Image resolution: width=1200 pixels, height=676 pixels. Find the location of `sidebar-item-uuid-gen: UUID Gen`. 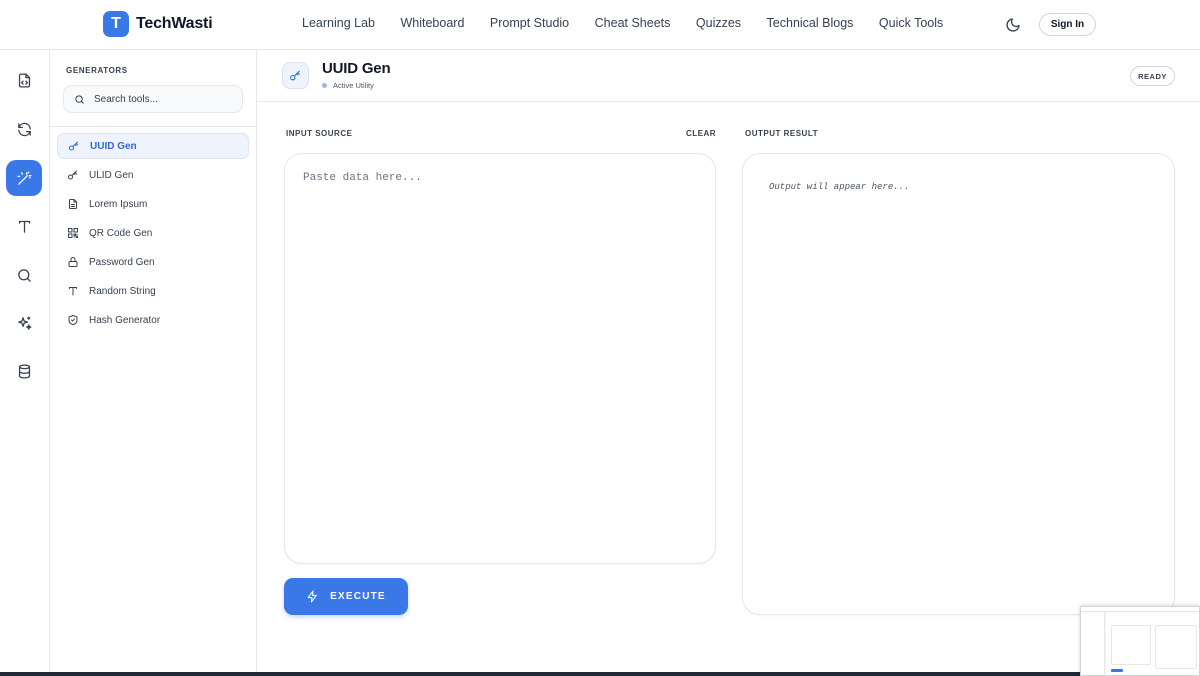

sidebar-item-uuid-gen: UUID Gen is located at coordinates (153, 146).